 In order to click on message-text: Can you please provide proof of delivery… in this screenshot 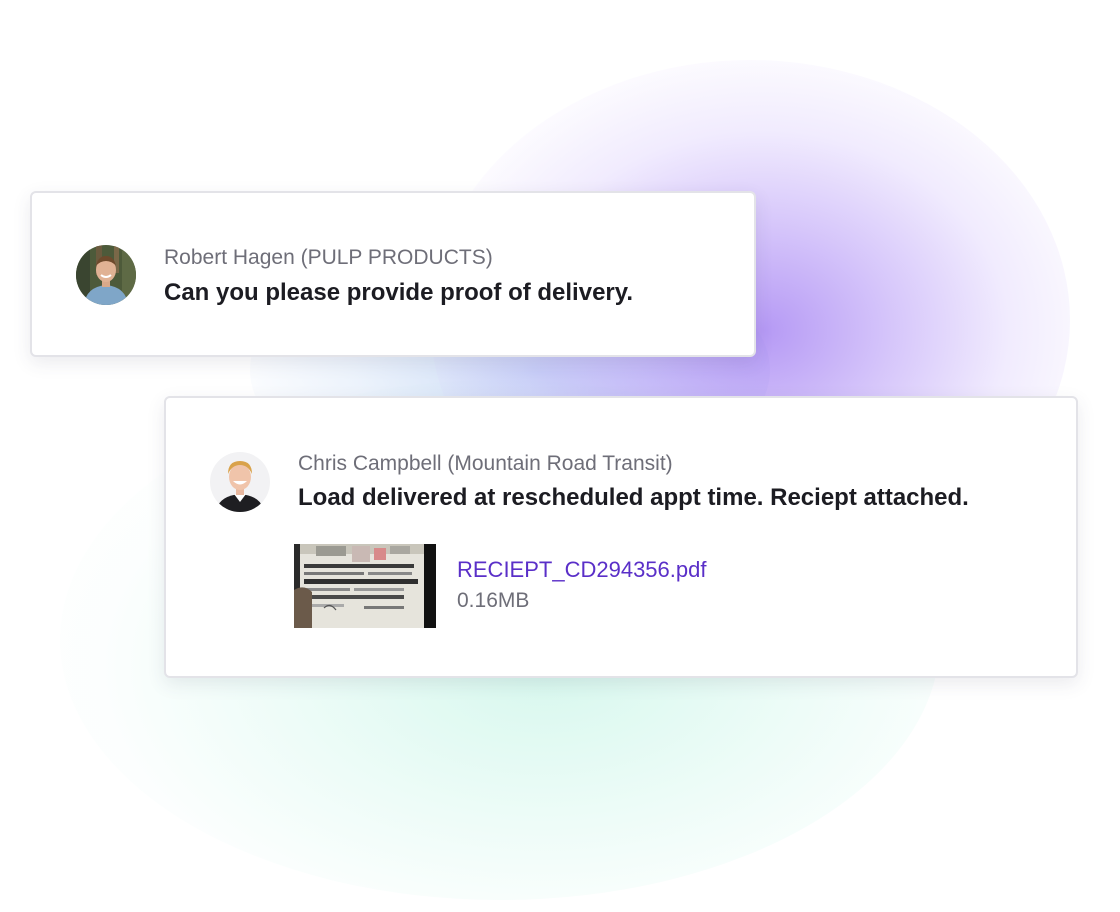, I will do `click(398, 292)`.